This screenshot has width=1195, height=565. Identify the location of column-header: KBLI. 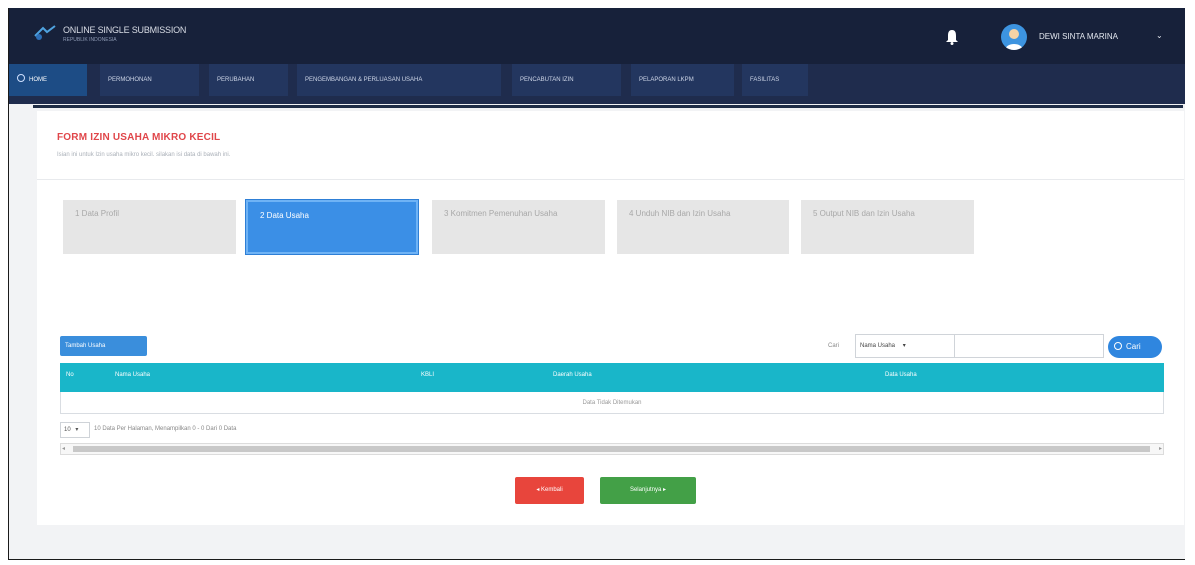
(428, 375).